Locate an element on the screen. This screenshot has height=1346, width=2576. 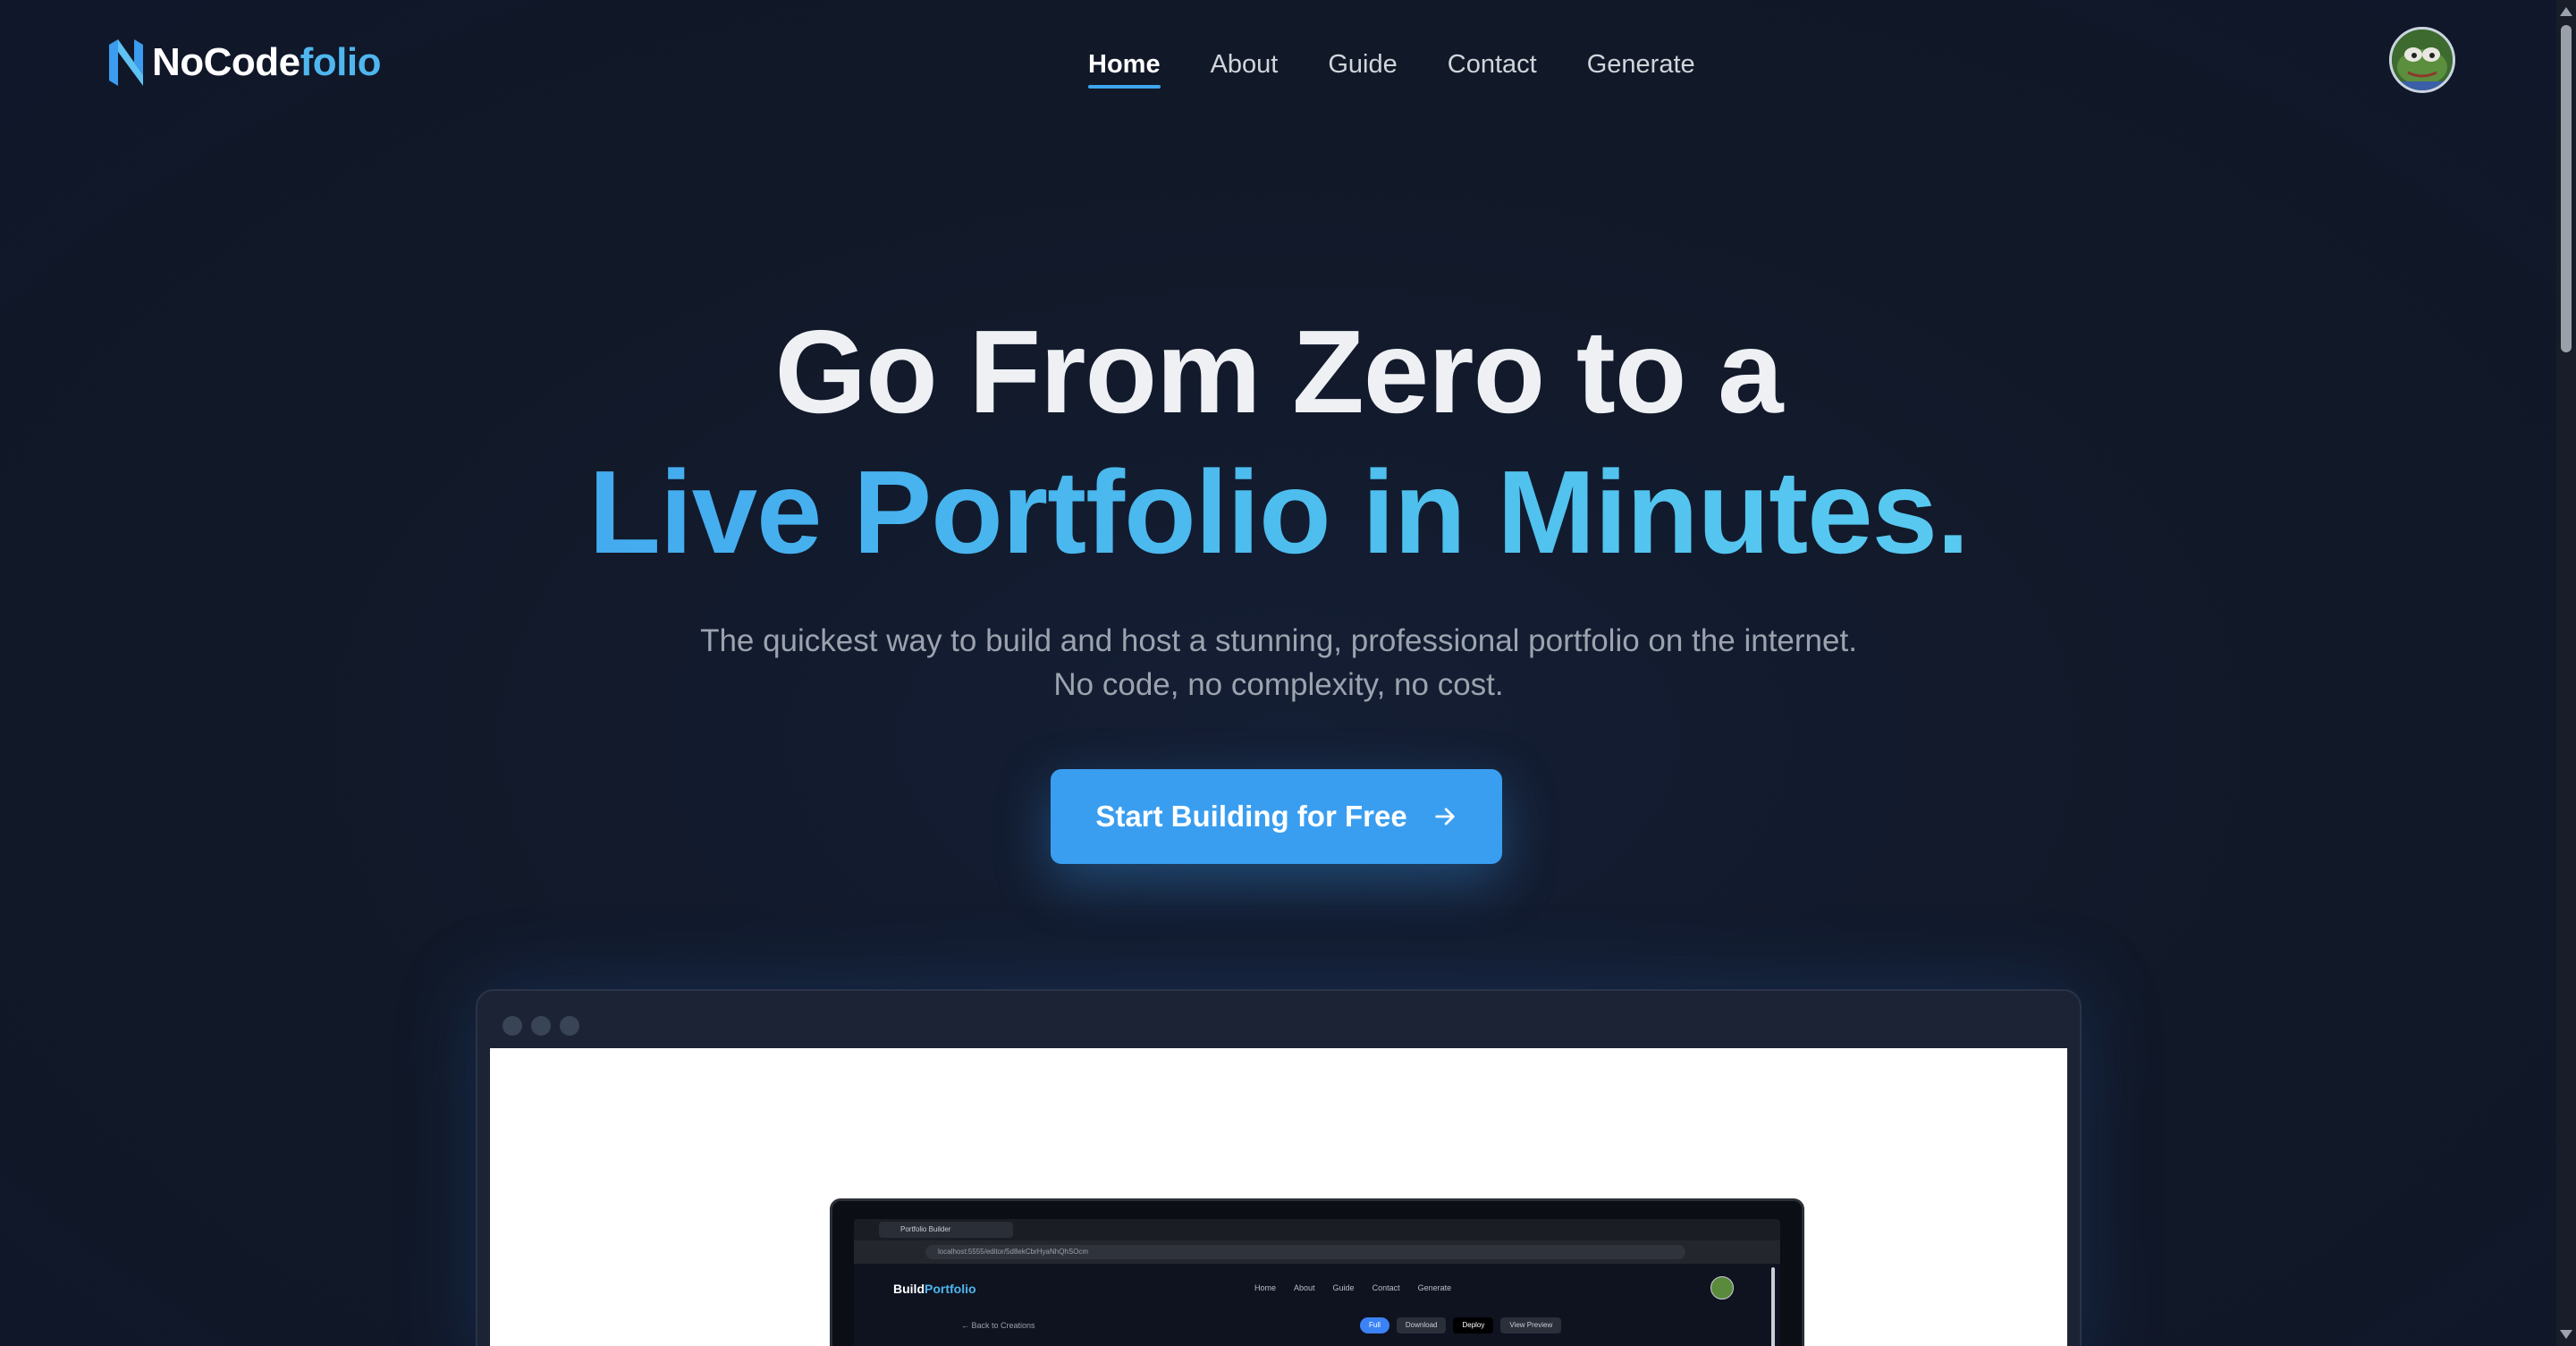
preview-deploy-button: Deploy is located at coordinates (1473, 1325).